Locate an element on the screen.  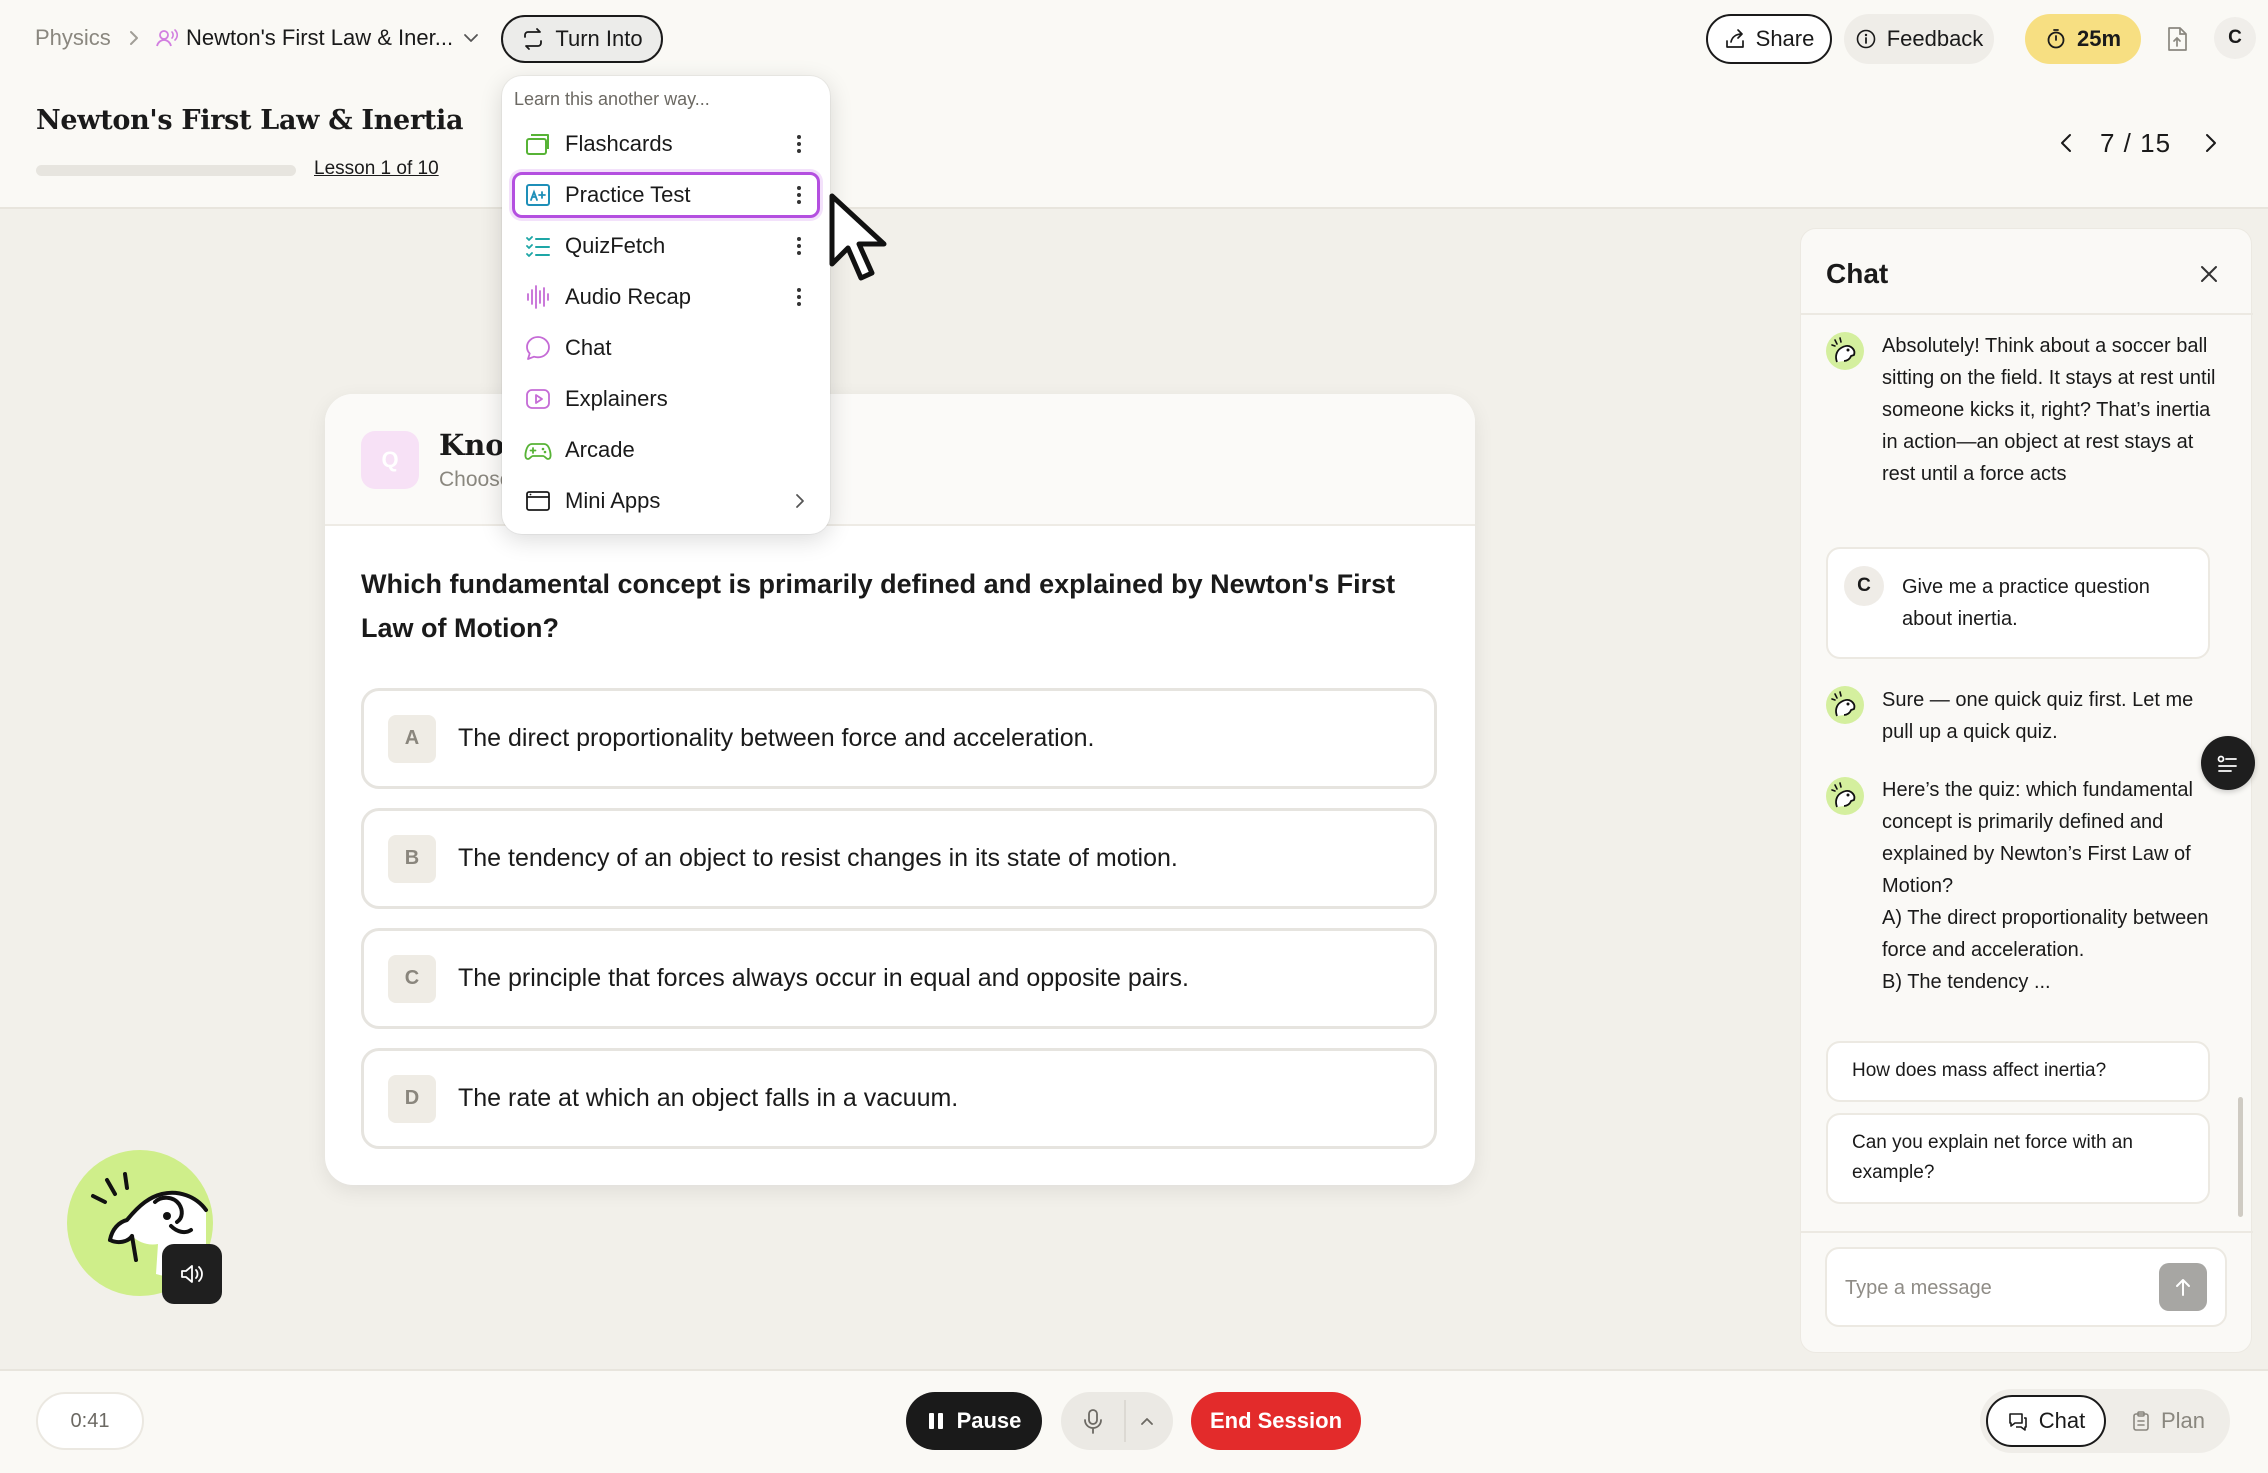
toggle-chat-tab: Chat is located at coordinates (2046, 1421).